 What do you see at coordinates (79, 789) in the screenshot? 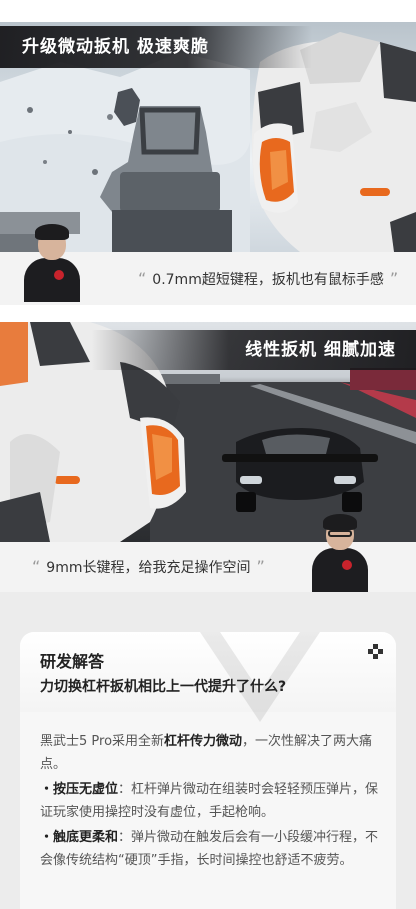
I see `faq-point-1-label: ・按压无虚位` at bounding box center [79, 789].